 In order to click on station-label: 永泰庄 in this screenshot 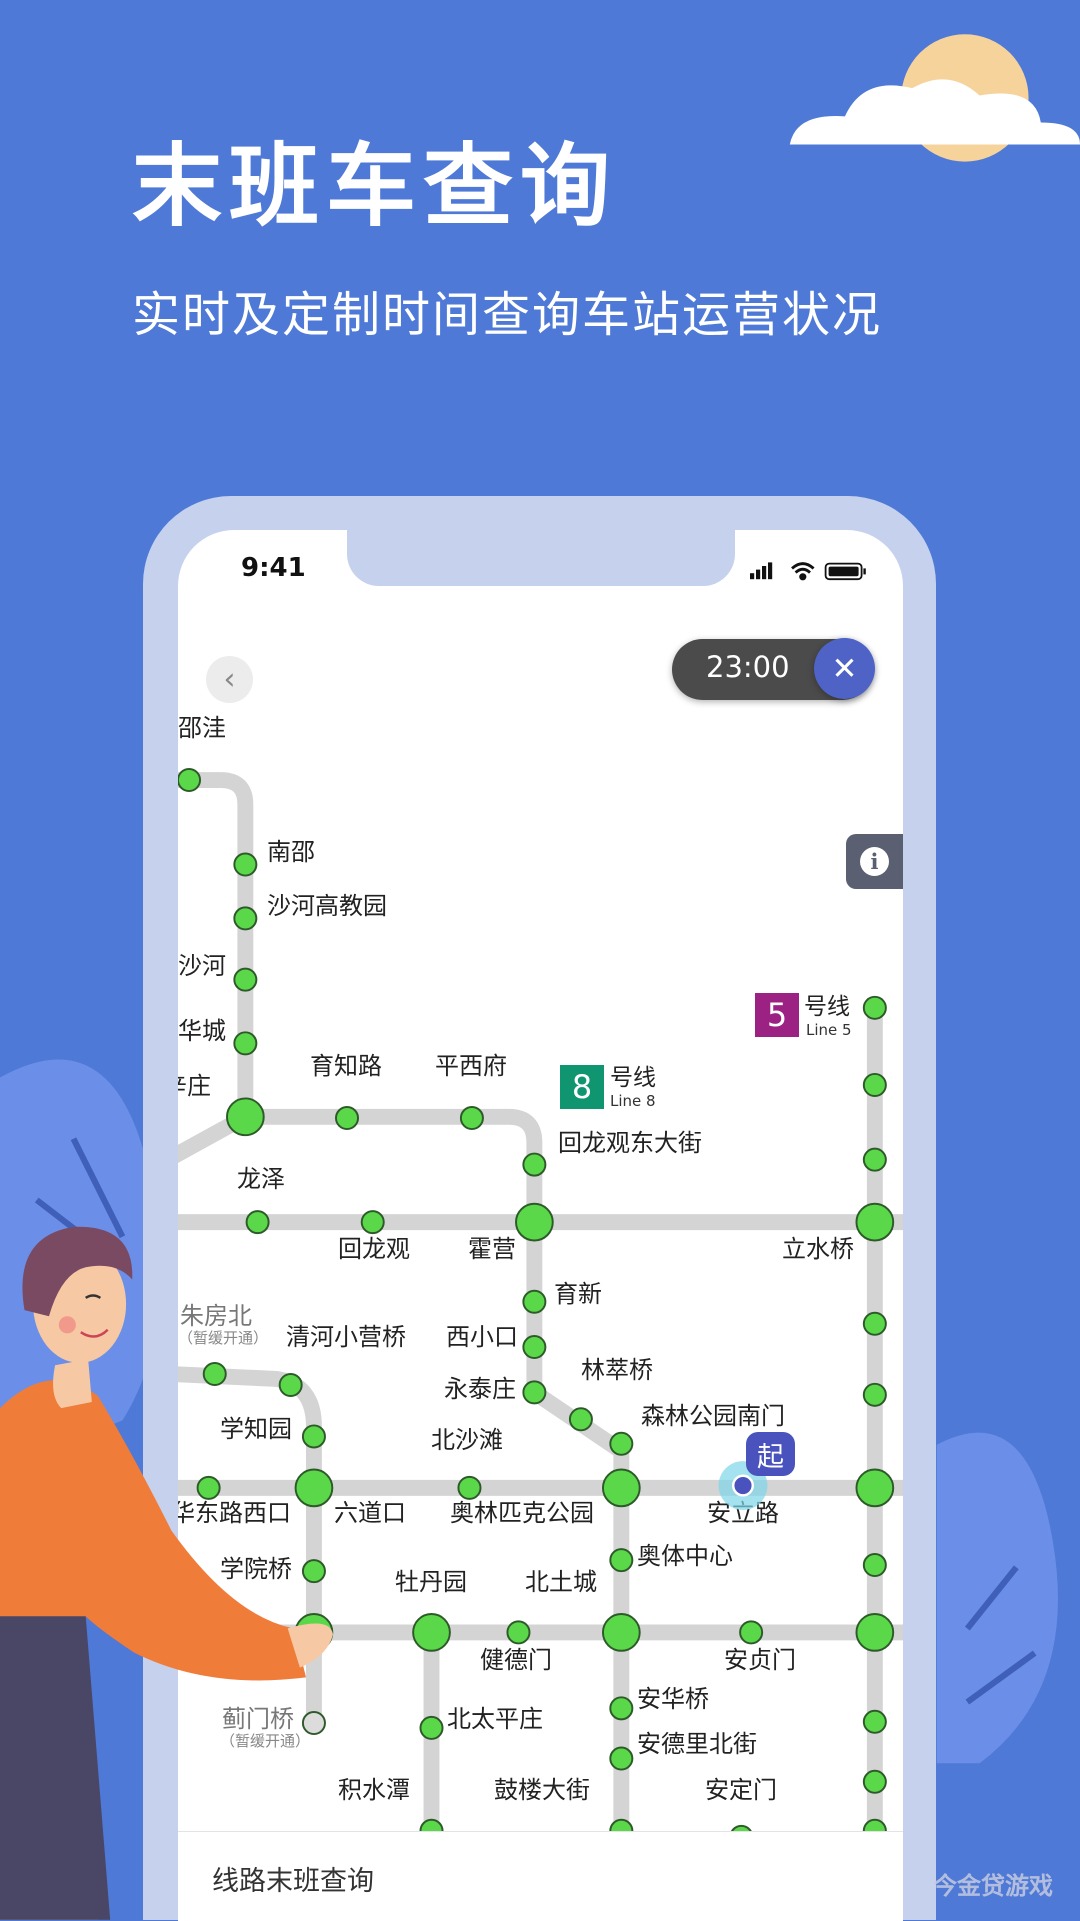, I will do `click(480, 1389)`.